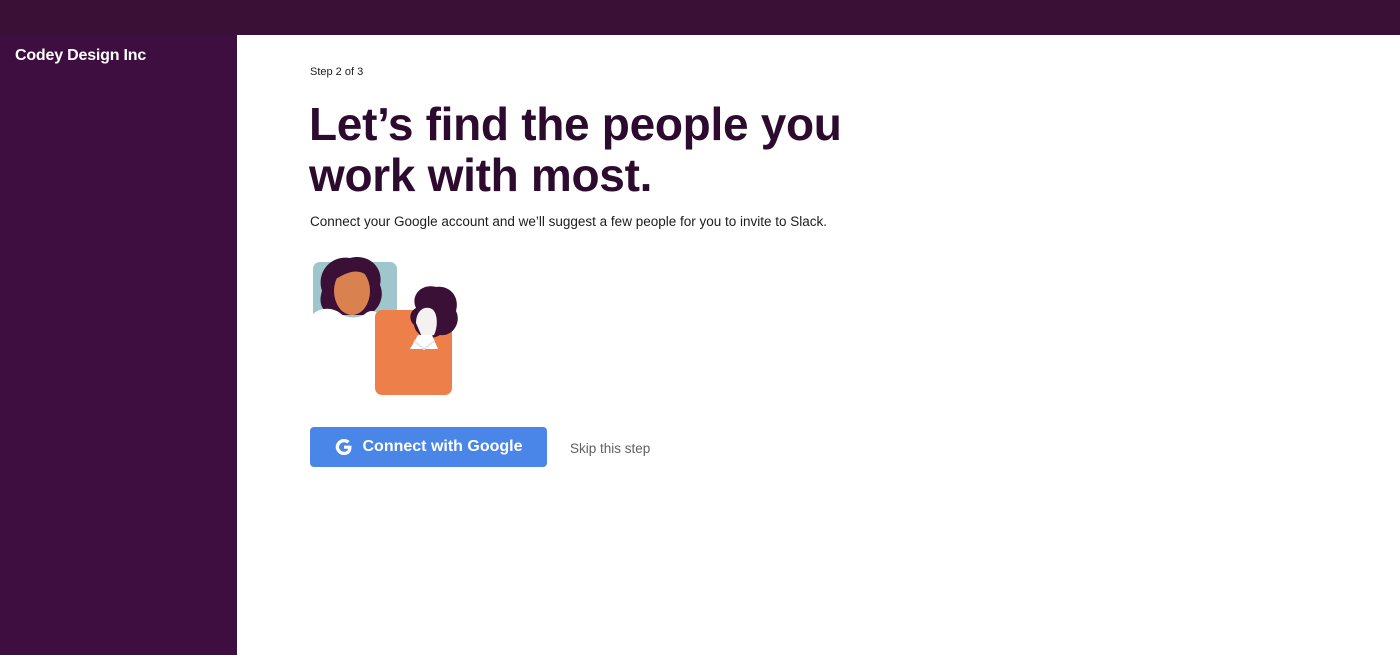 The height and width of the screenshot is (655, 1400). I want to click on workspace-name: Codey Design Inc, so click(80, 56).